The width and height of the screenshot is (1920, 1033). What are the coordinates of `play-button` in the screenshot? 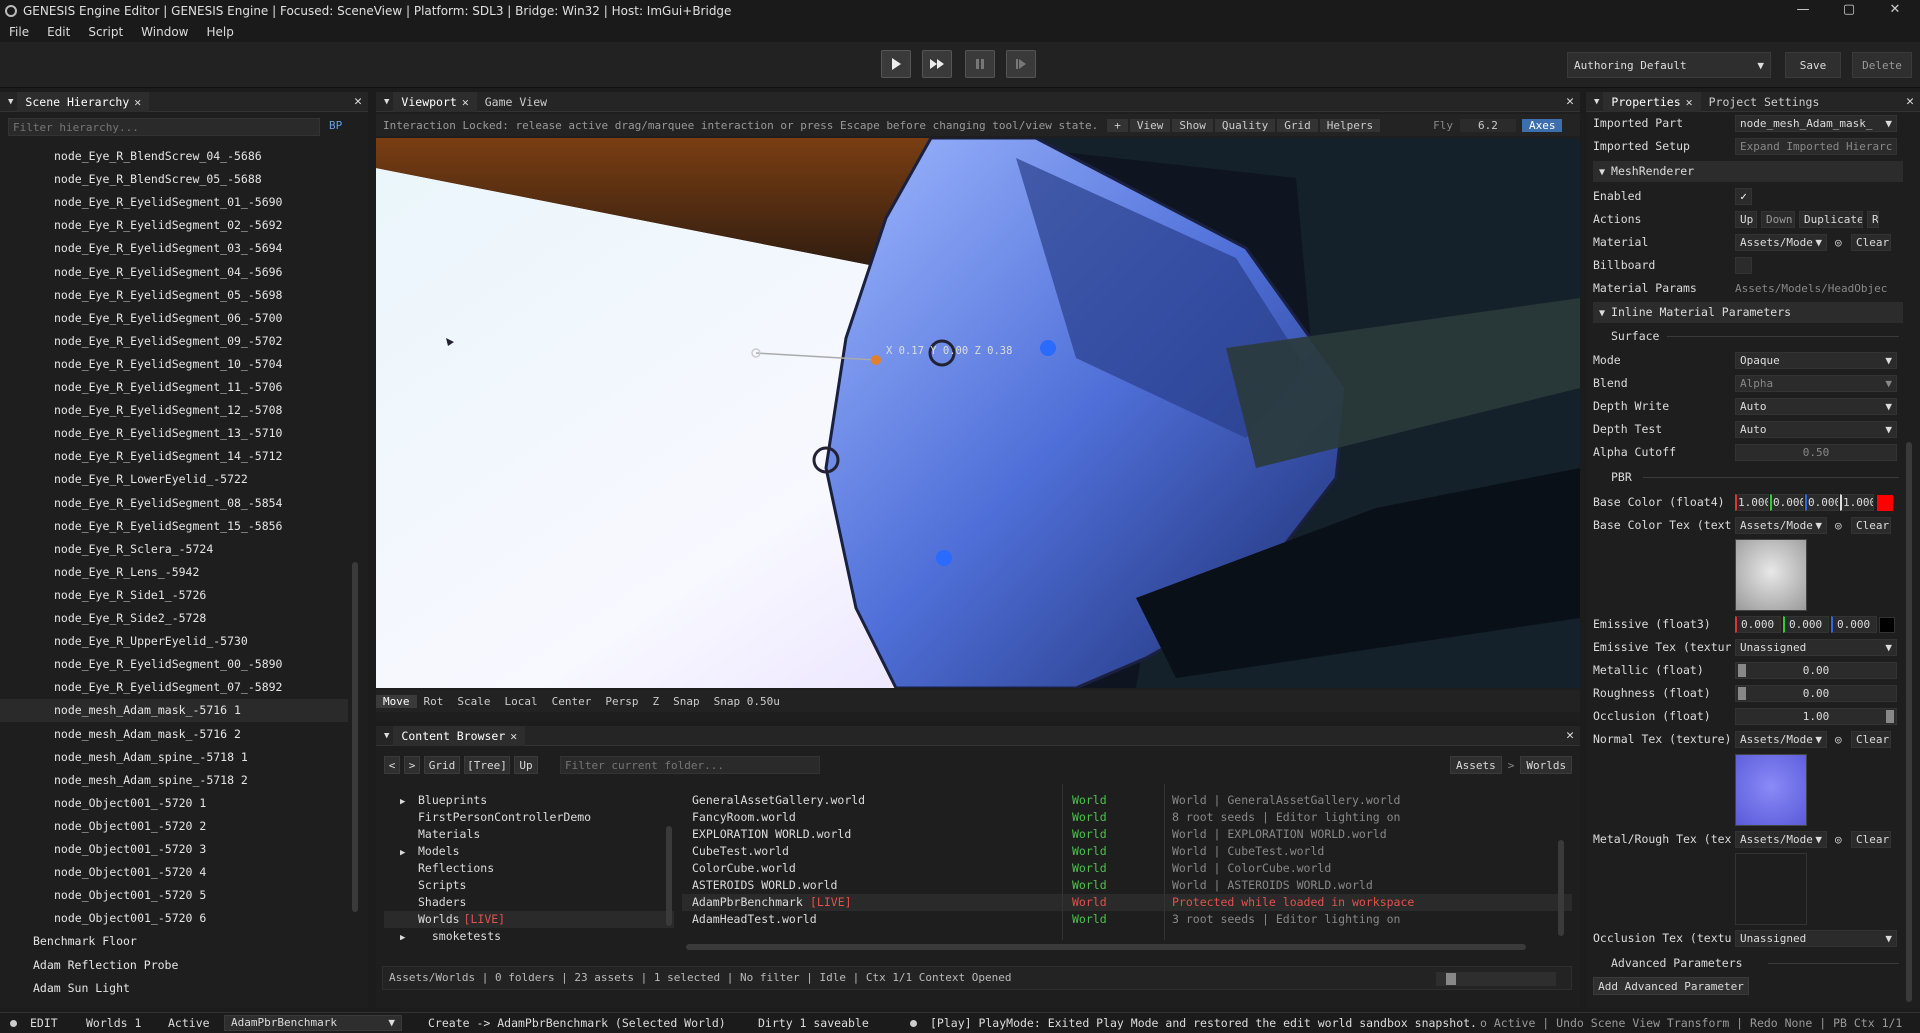 It's located at (896, 64).